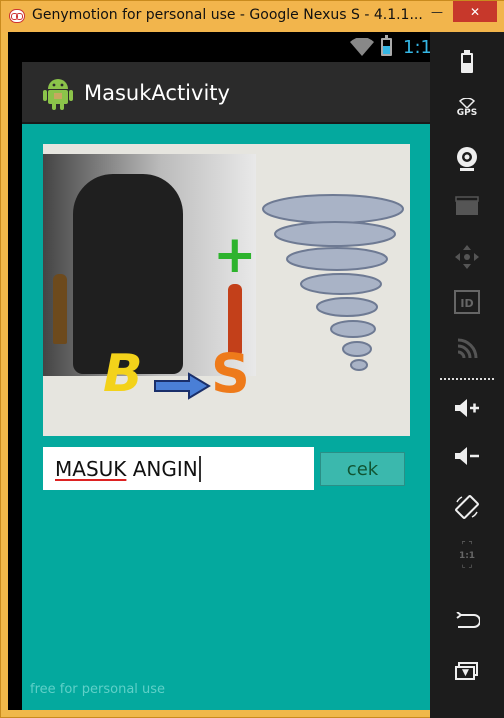  Describe the element at coordinates (362, 469) in the screenshot. I see `check-button: cek` at that location.